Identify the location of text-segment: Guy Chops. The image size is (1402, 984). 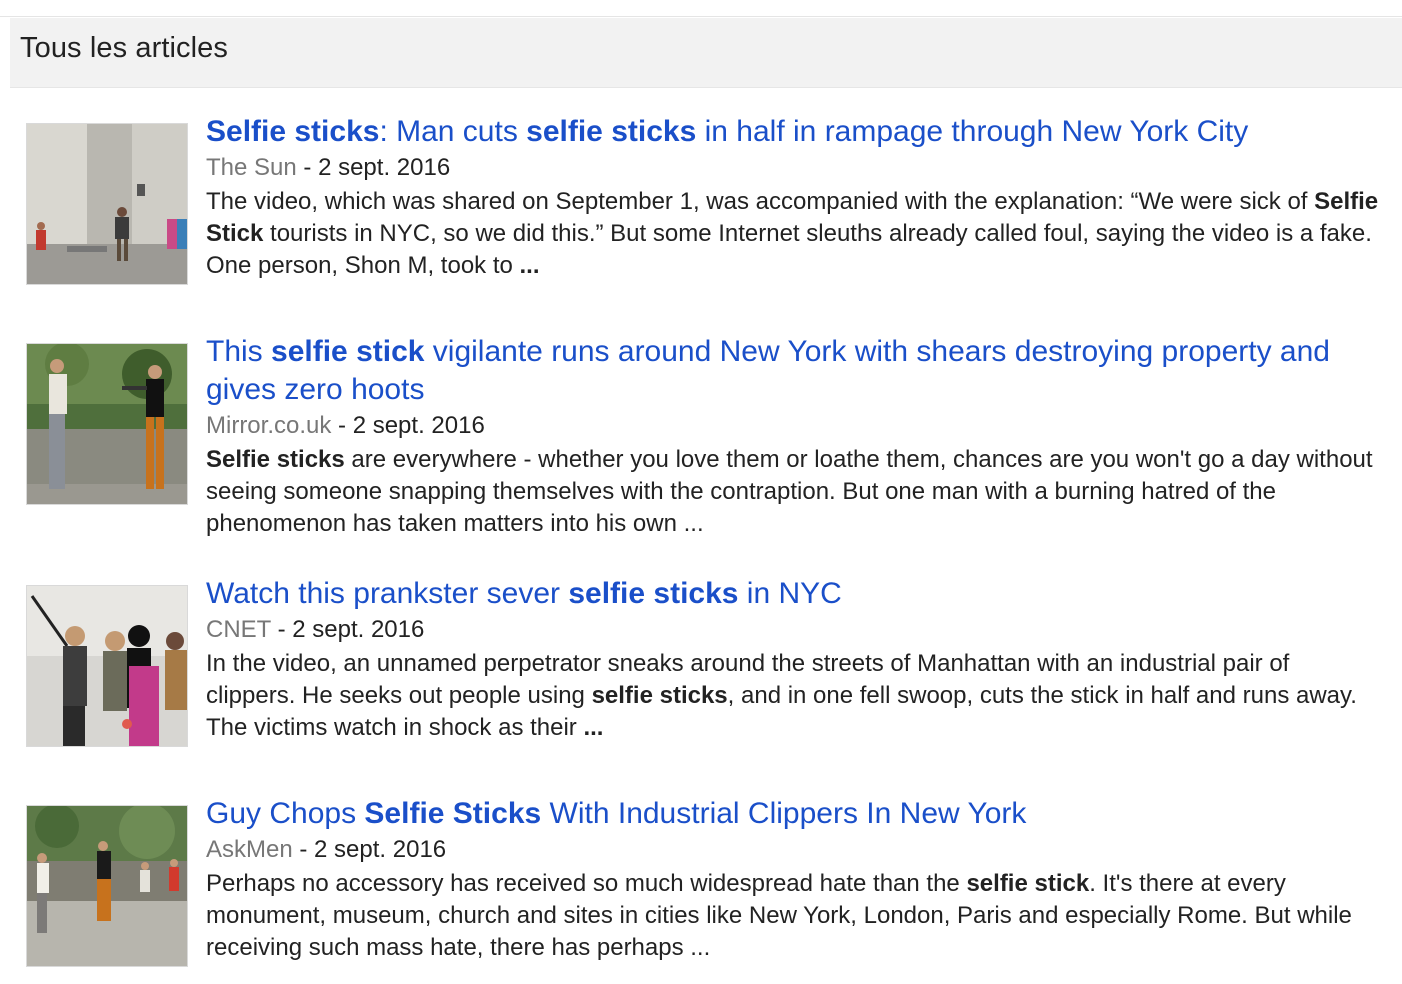
(285, 813).